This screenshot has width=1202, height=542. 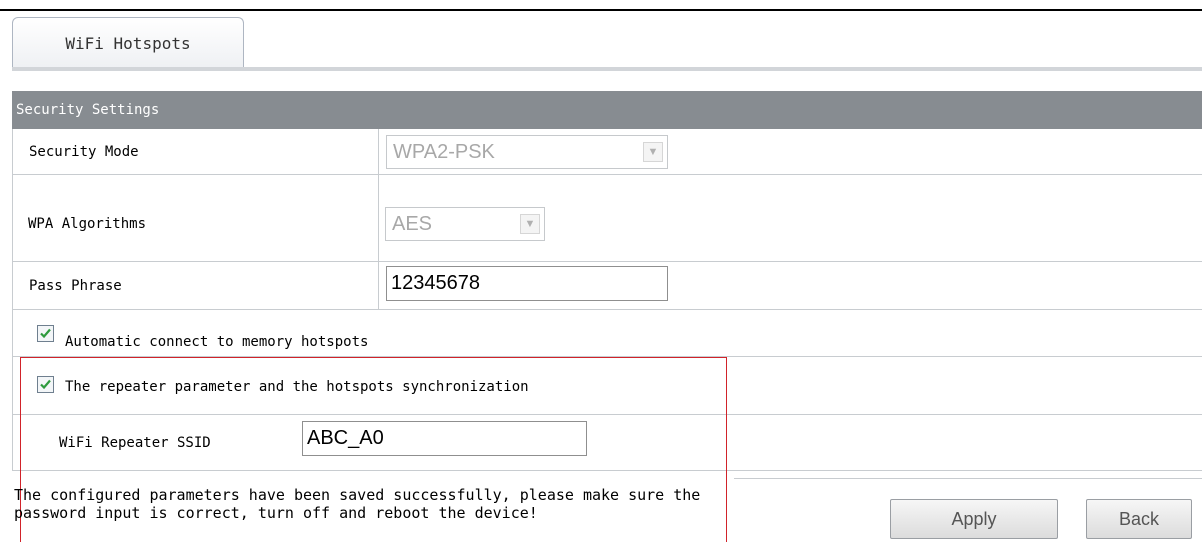 I want to click on tab-label: WiFi Hotspots, so click(x=128, y=43).